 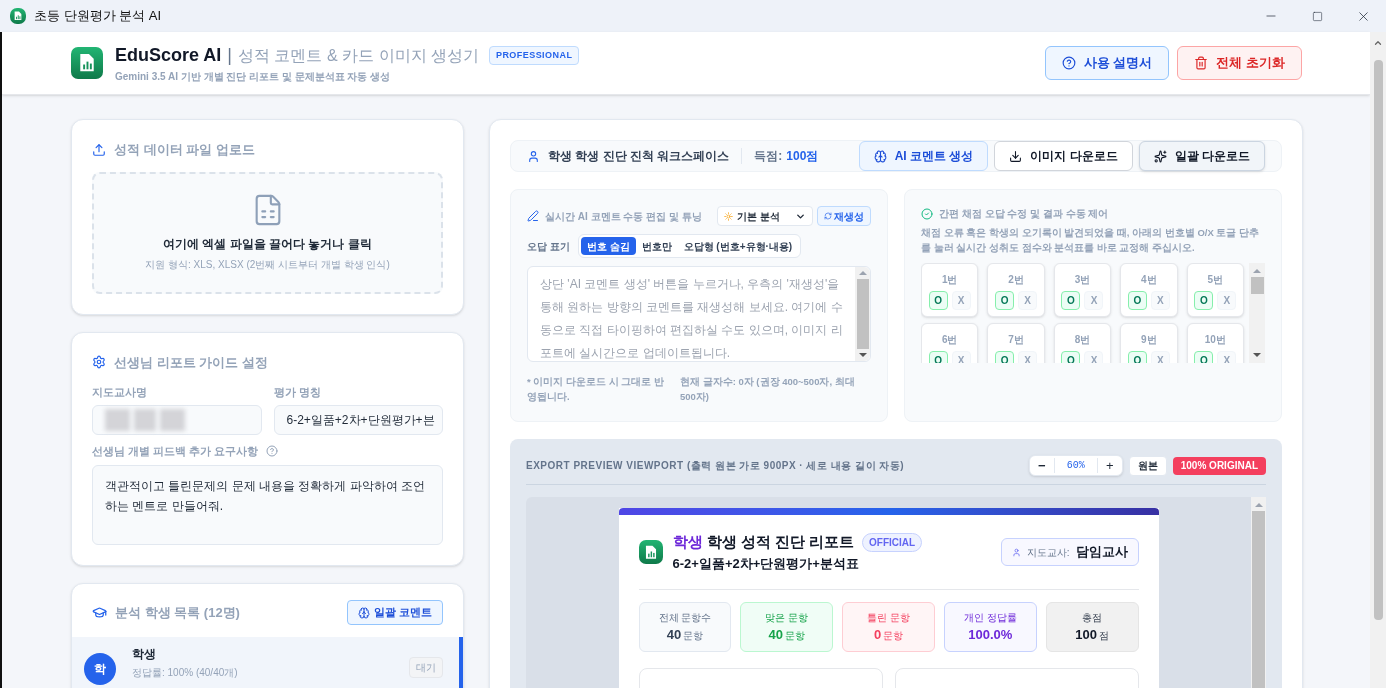 I want to click on download-button: 이미지 다운로드, so click(x=1063, y=156).